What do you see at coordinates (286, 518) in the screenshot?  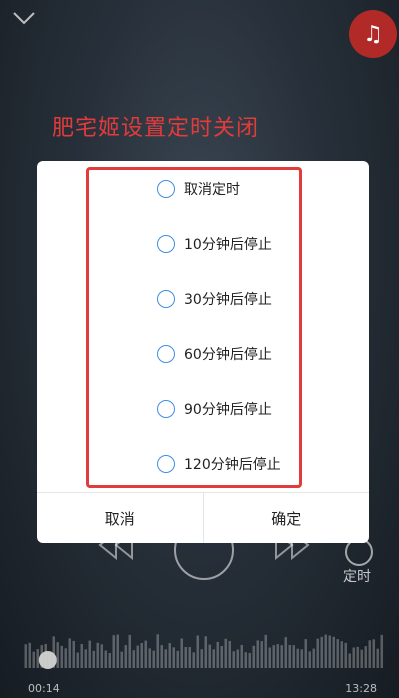 I see `confirm-button: 确定` at bounding box center [286, 518].